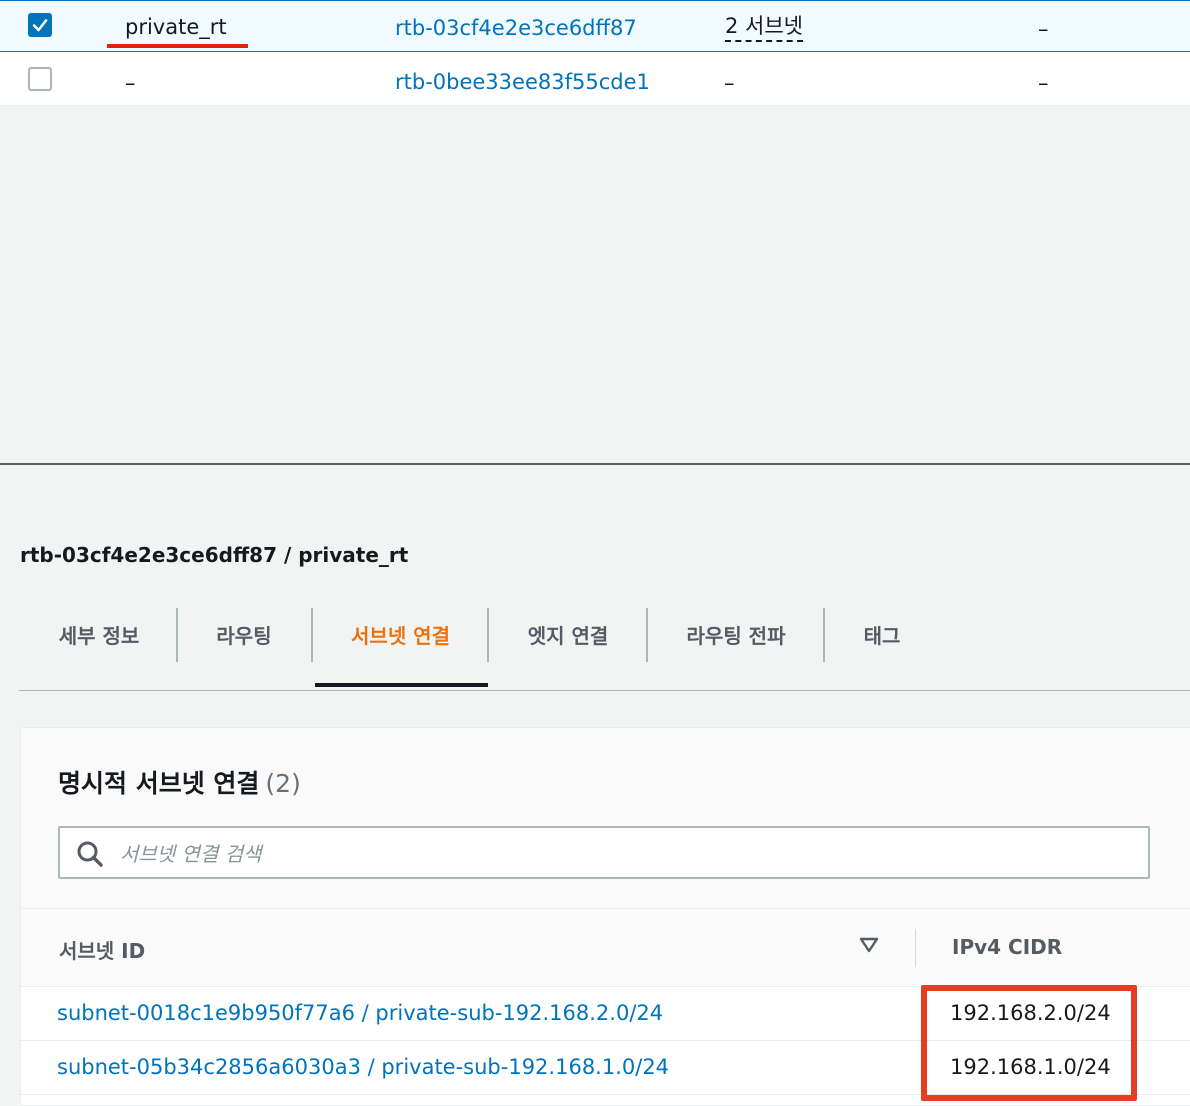  I want to click on subnet-count: –, so click(729, 83).